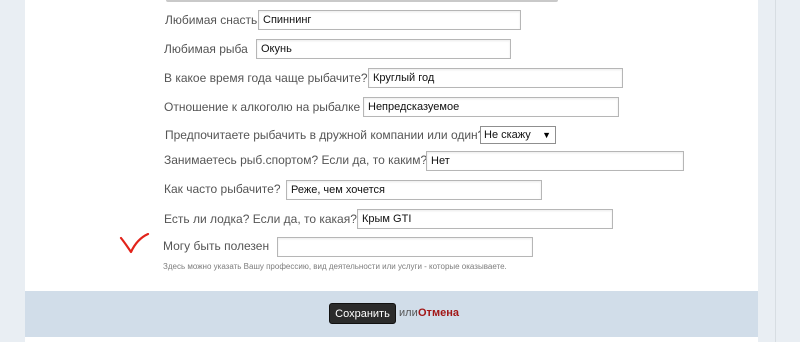 This screenshot has height=342, width=800. Describe the element at coordinates (555, 161) in the screenshot. I see `sport-input: Нет` at that location.